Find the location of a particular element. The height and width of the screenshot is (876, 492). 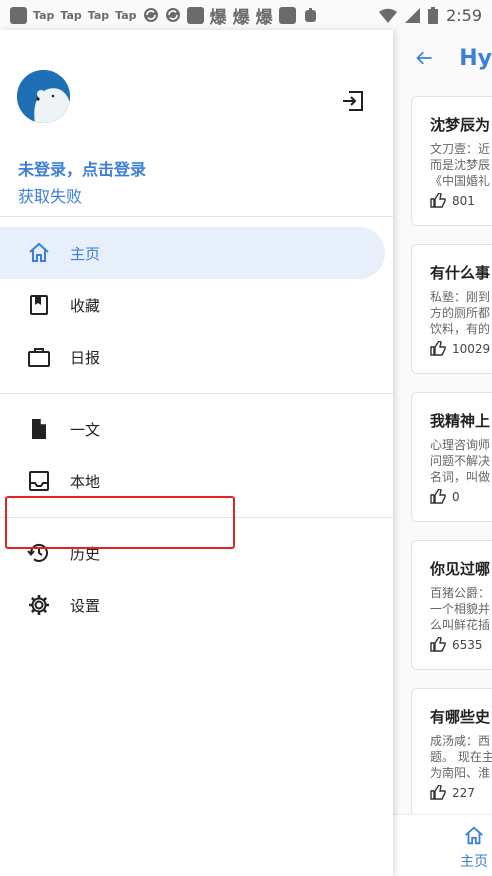

bottom-nav: 主页 is located at coordinates (442, 845).